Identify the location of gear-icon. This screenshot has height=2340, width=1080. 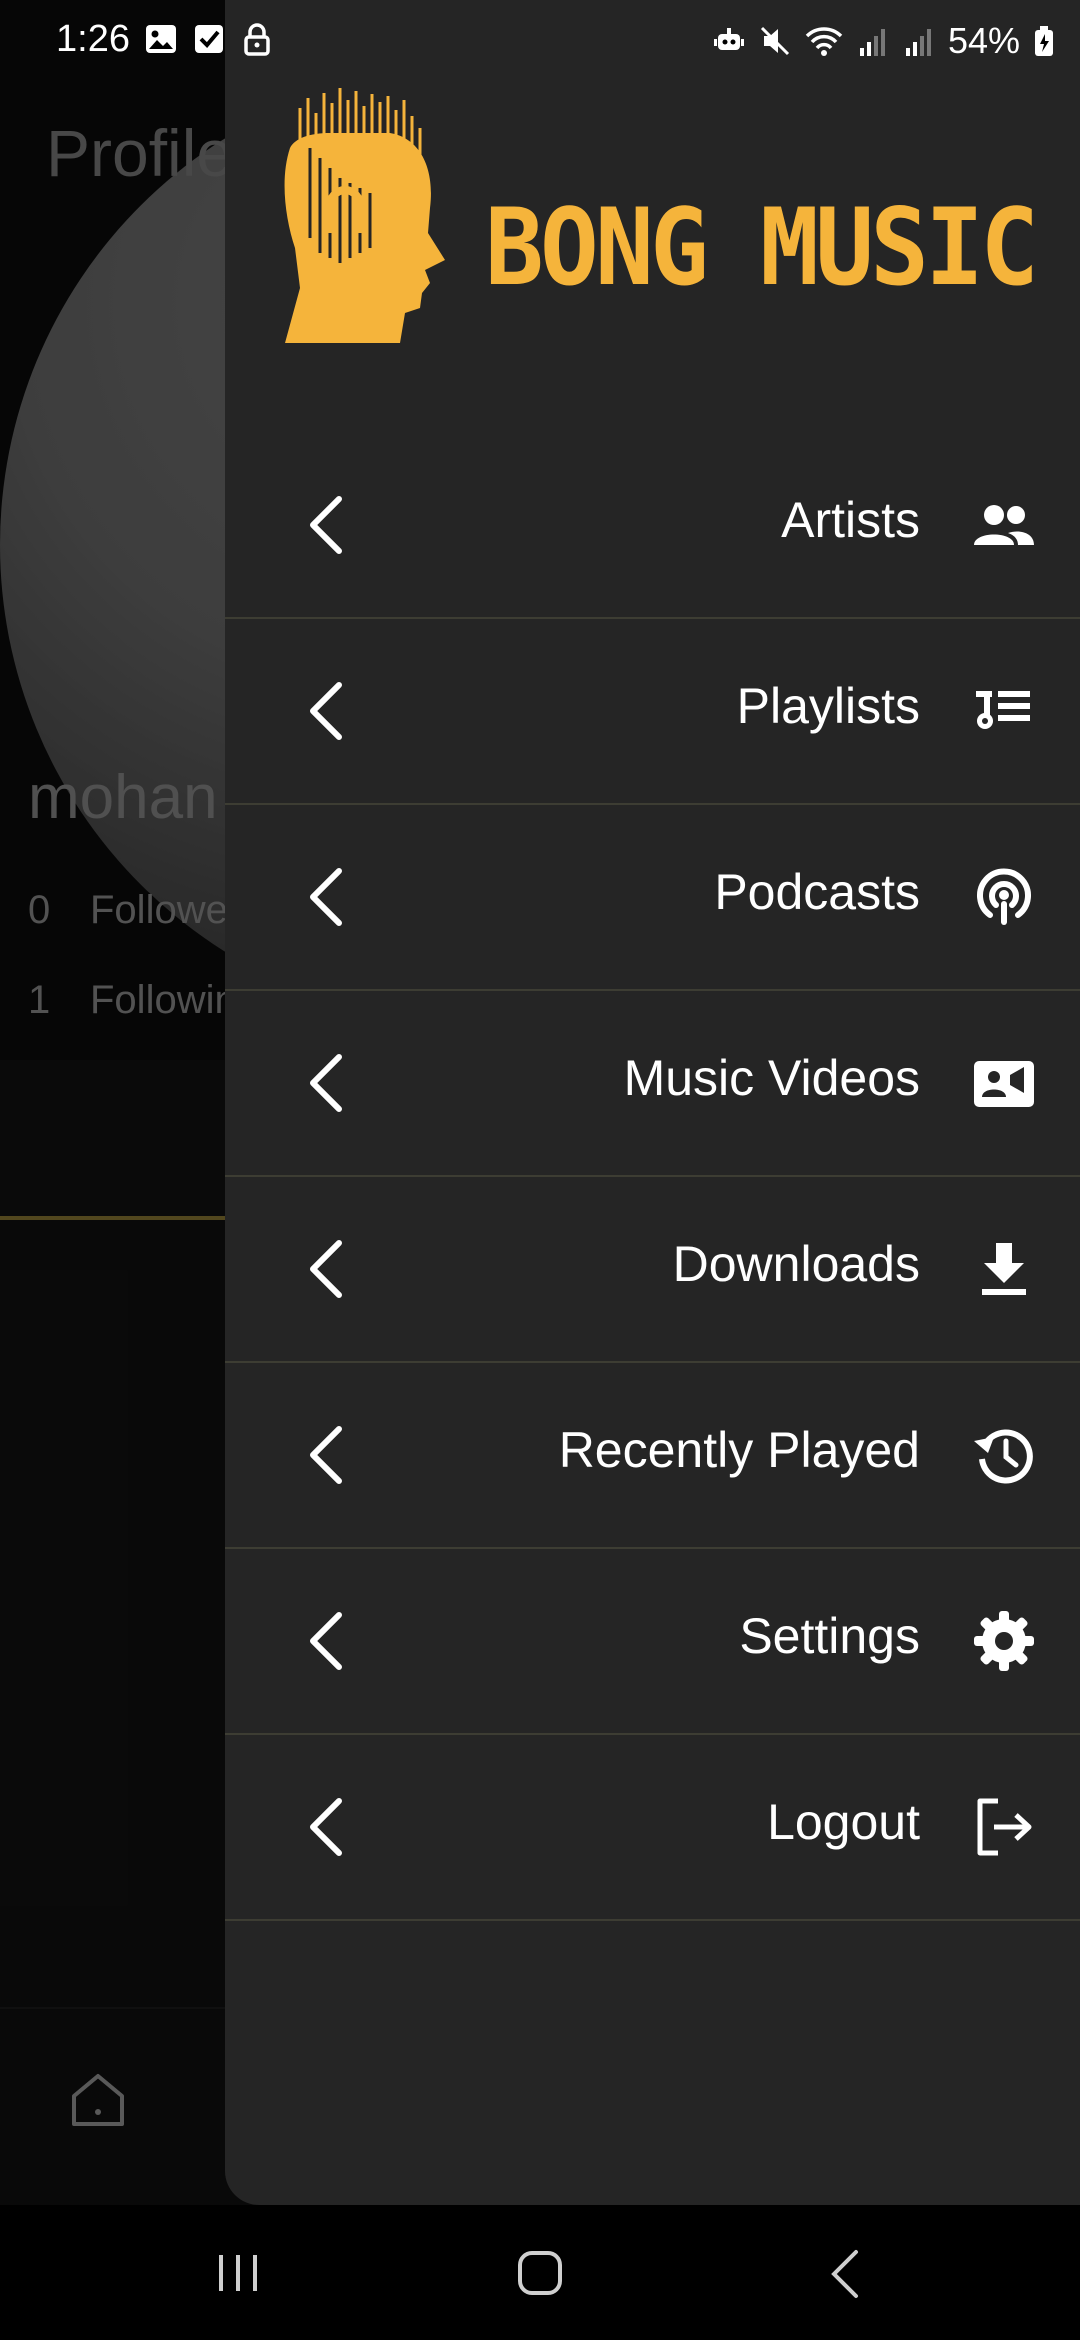
(1004, 1641).